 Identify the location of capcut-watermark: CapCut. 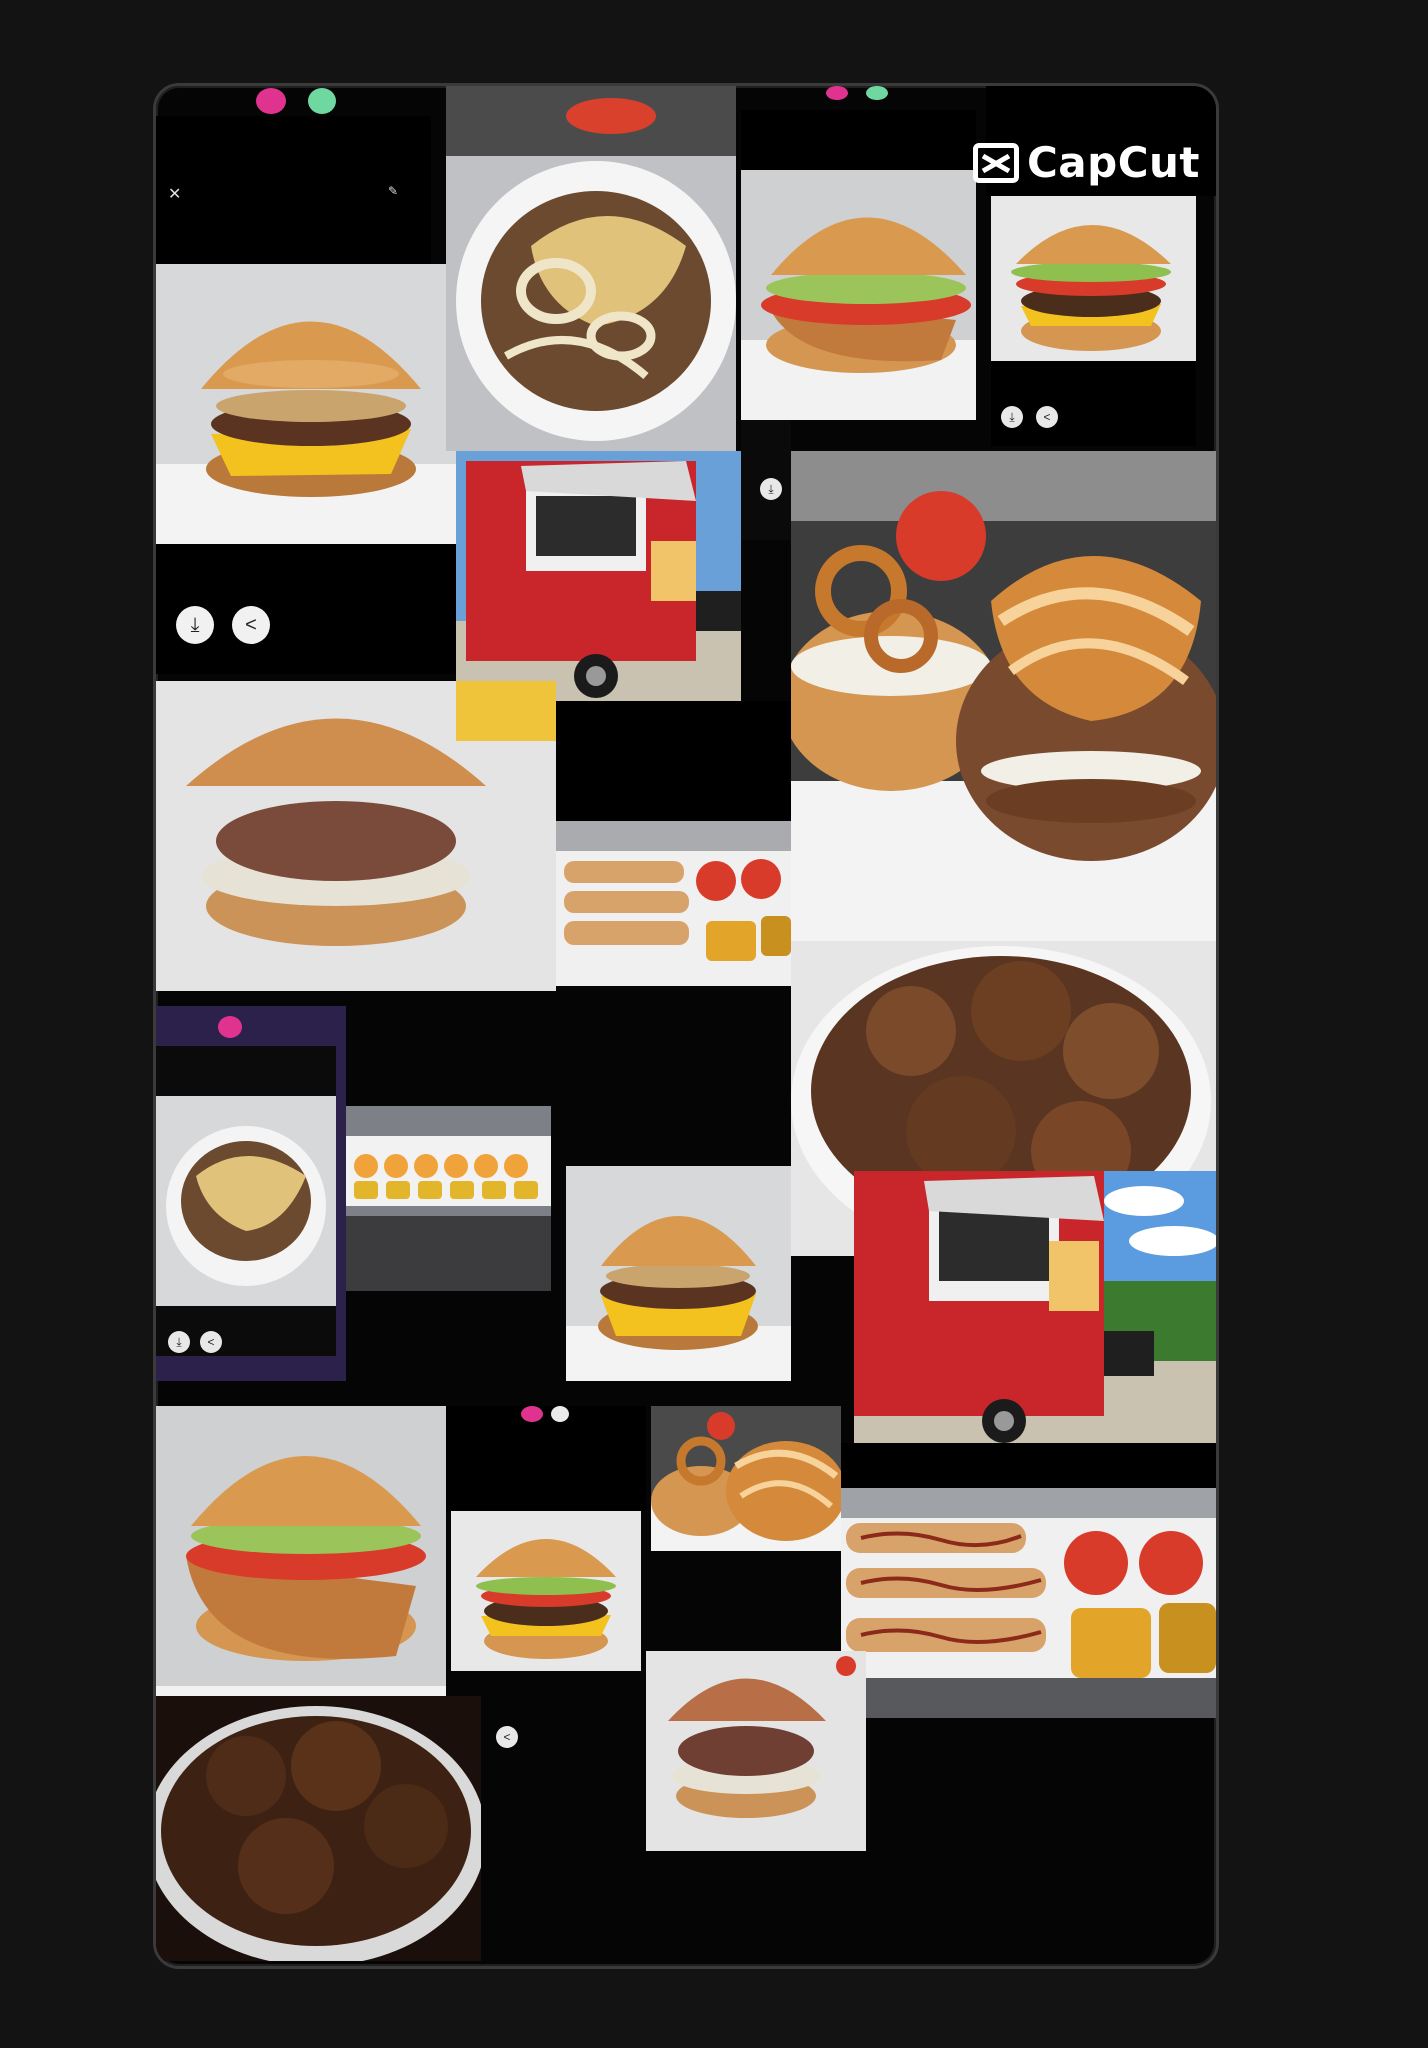
(1086, 162).